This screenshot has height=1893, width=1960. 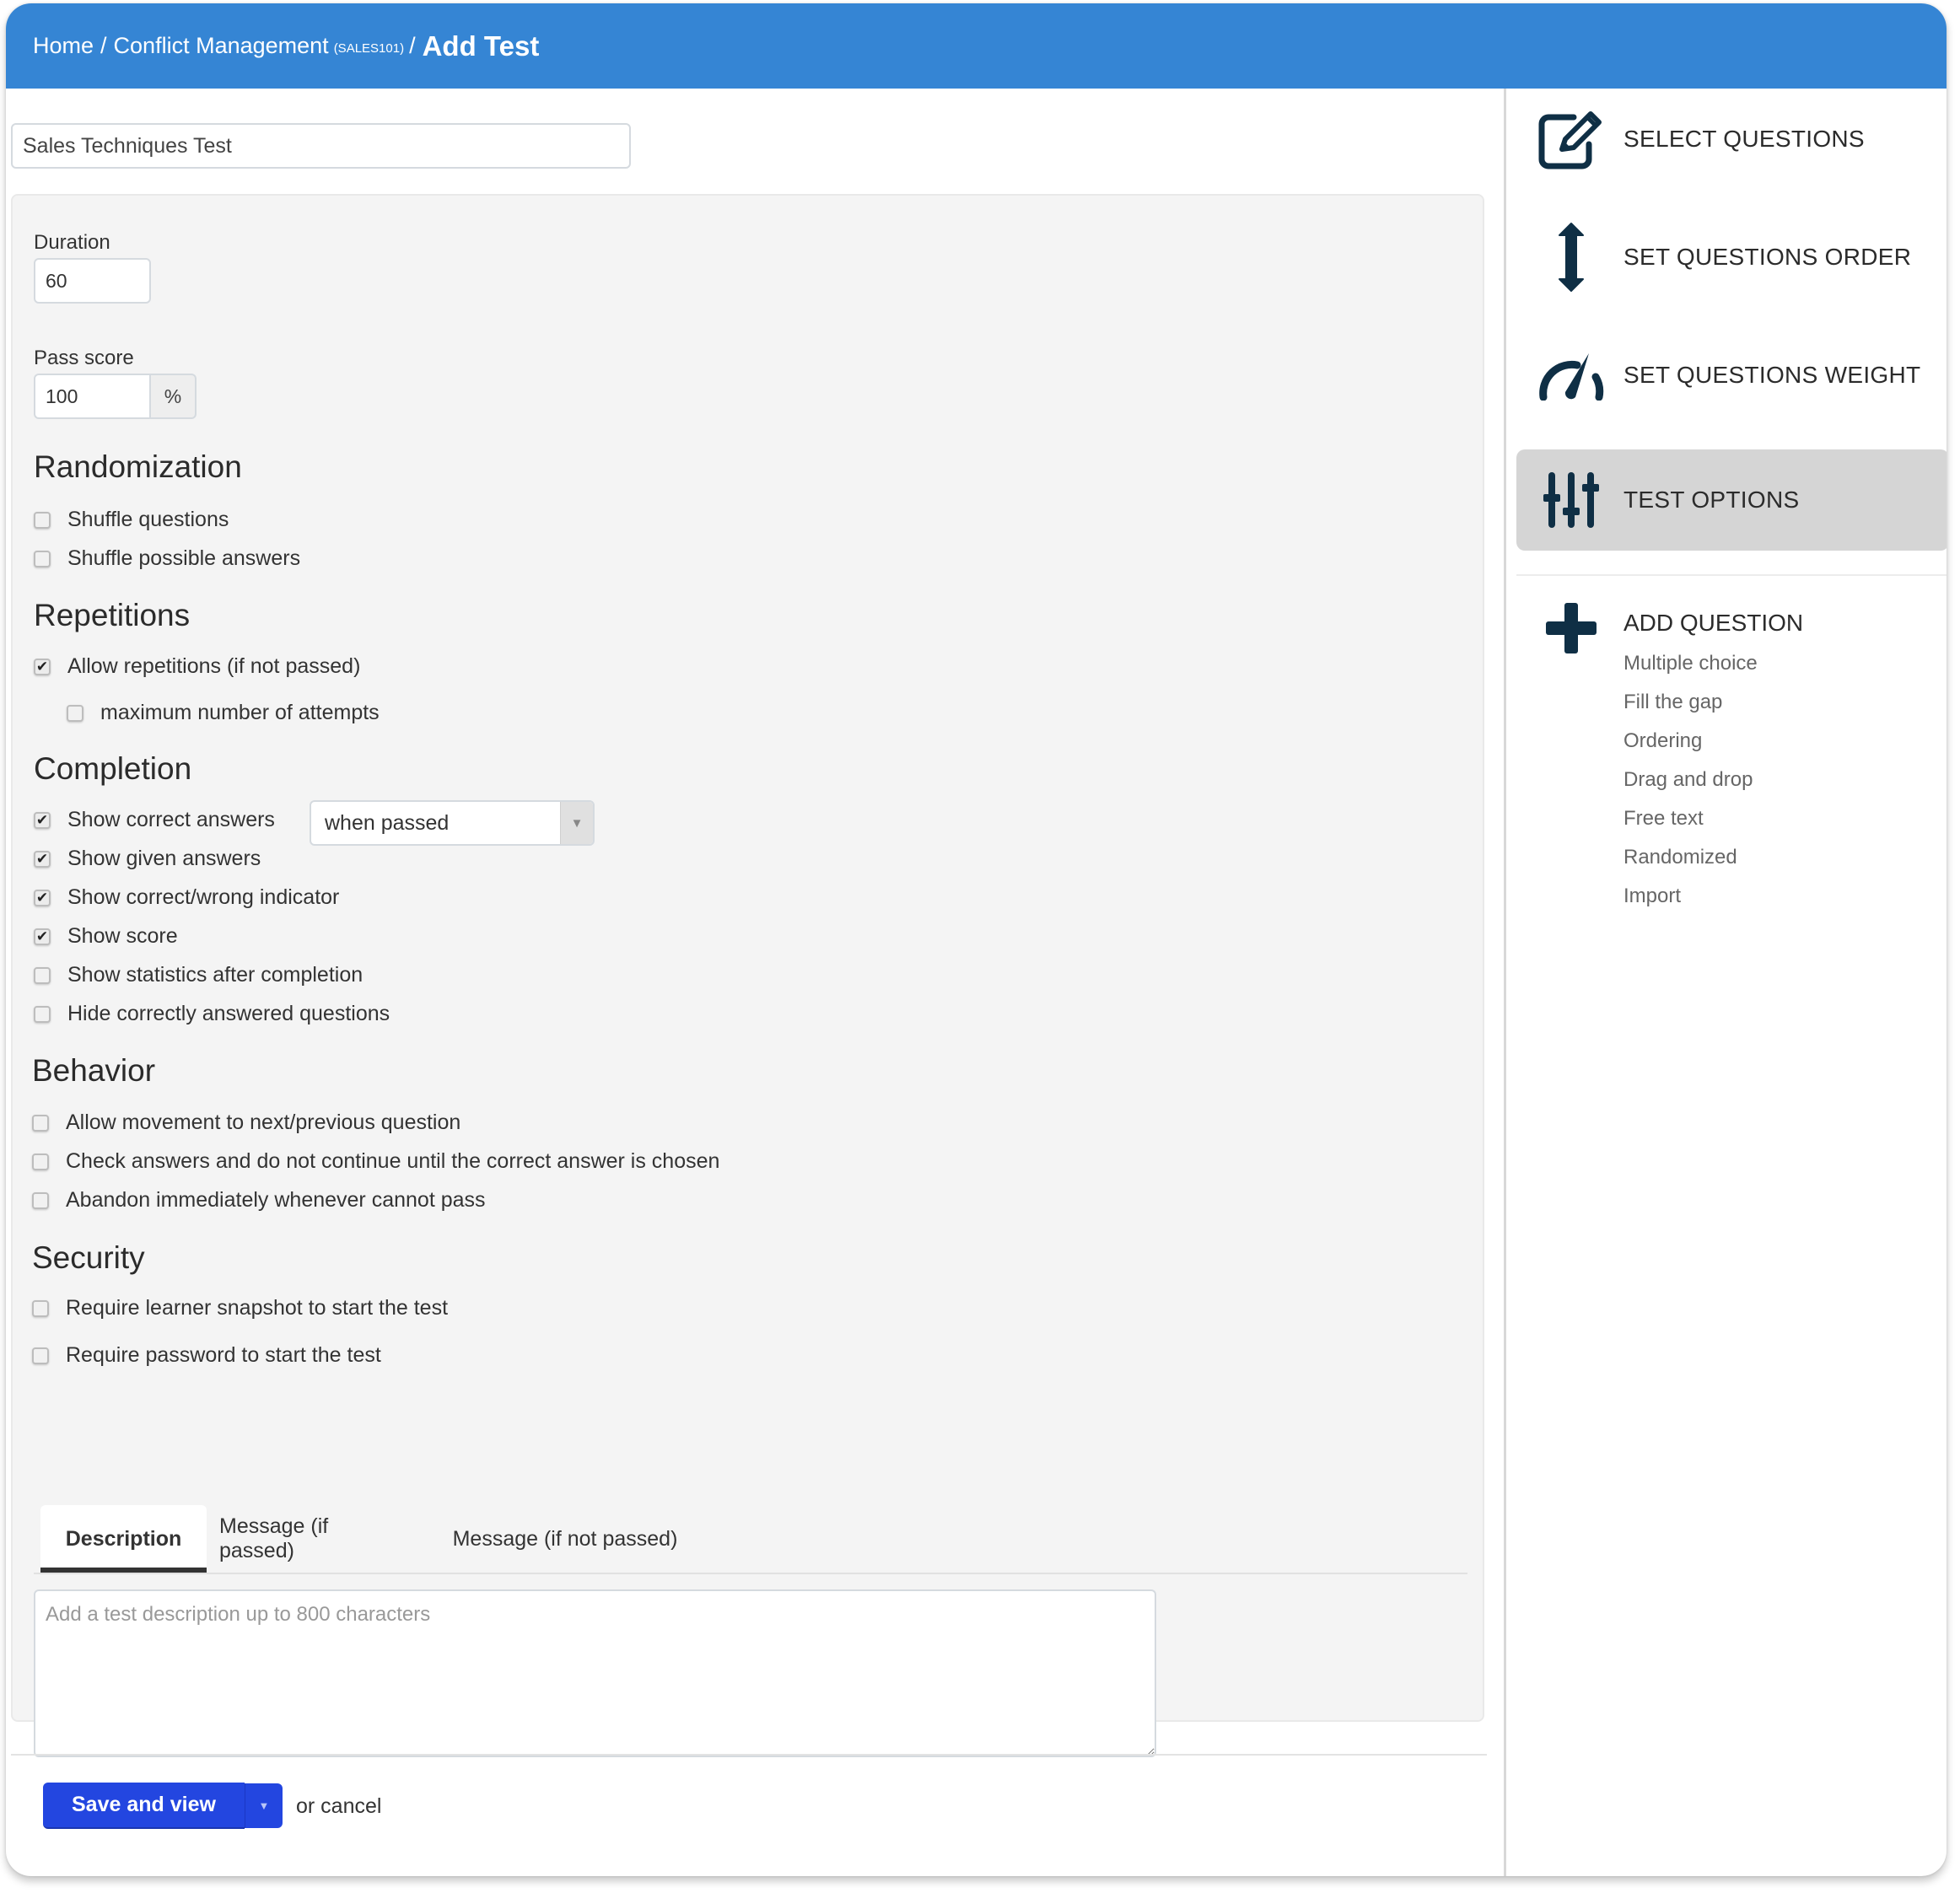 I want to click on show-statistics-option: Show statistics after completion, so click(x=199, y=975).